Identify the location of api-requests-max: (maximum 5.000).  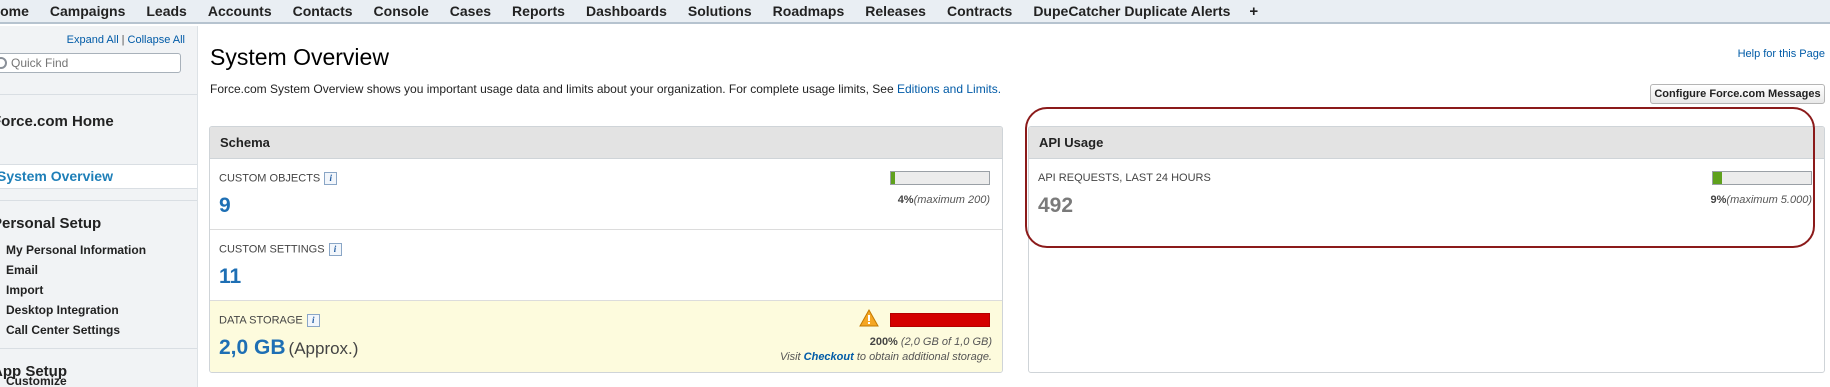
(1769, 200).